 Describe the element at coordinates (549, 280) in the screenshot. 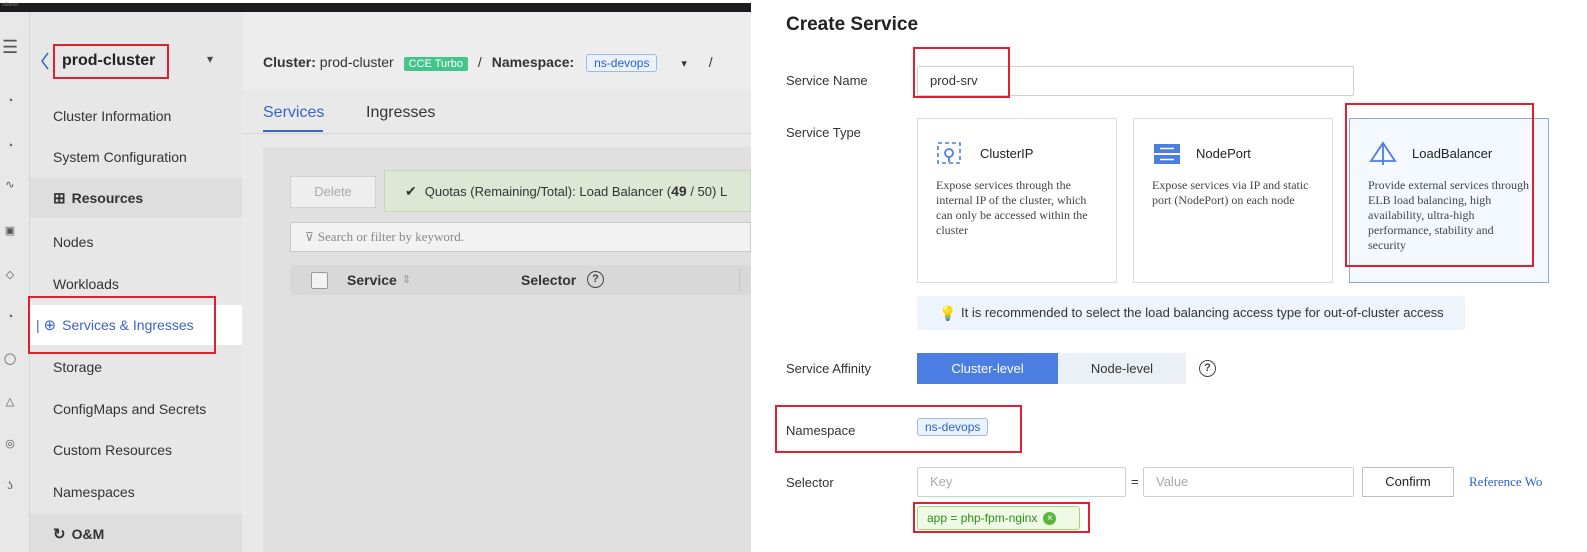

I see `column-selector: Selector` at that location.